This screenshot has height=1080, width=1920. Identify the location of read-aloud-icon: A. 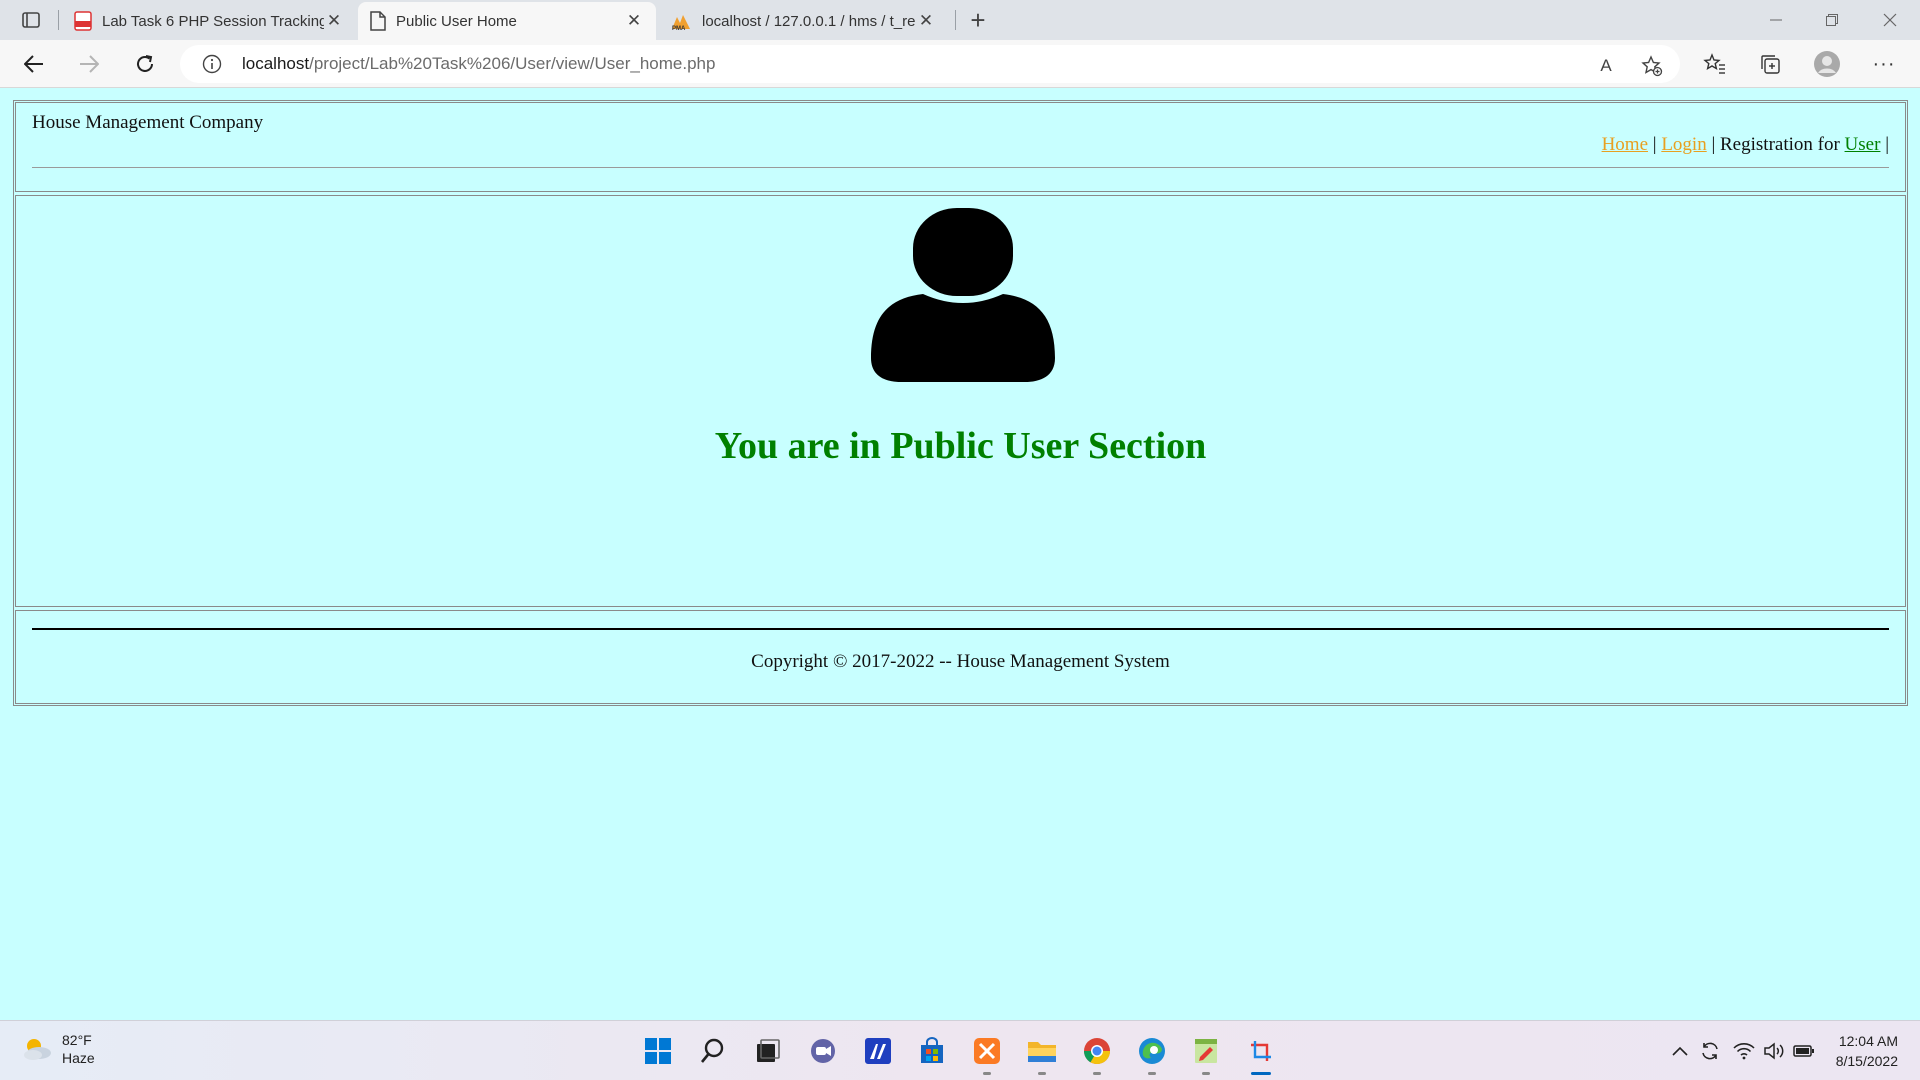
(1606, 65).